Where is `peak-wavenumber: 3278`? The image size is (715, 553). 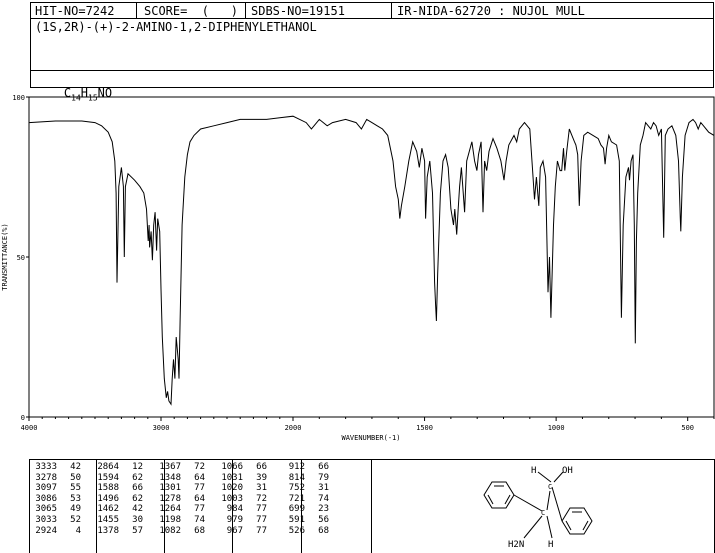
peak-wavenumber: 3278 is located at coordinates (46, 477).